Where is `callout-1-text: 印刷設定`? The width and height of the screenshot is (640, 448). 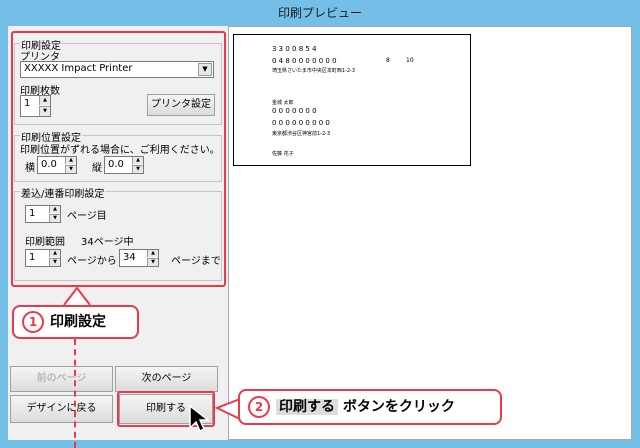 callout-1-text: 印刷設定 is located at coordinates (78, 322).